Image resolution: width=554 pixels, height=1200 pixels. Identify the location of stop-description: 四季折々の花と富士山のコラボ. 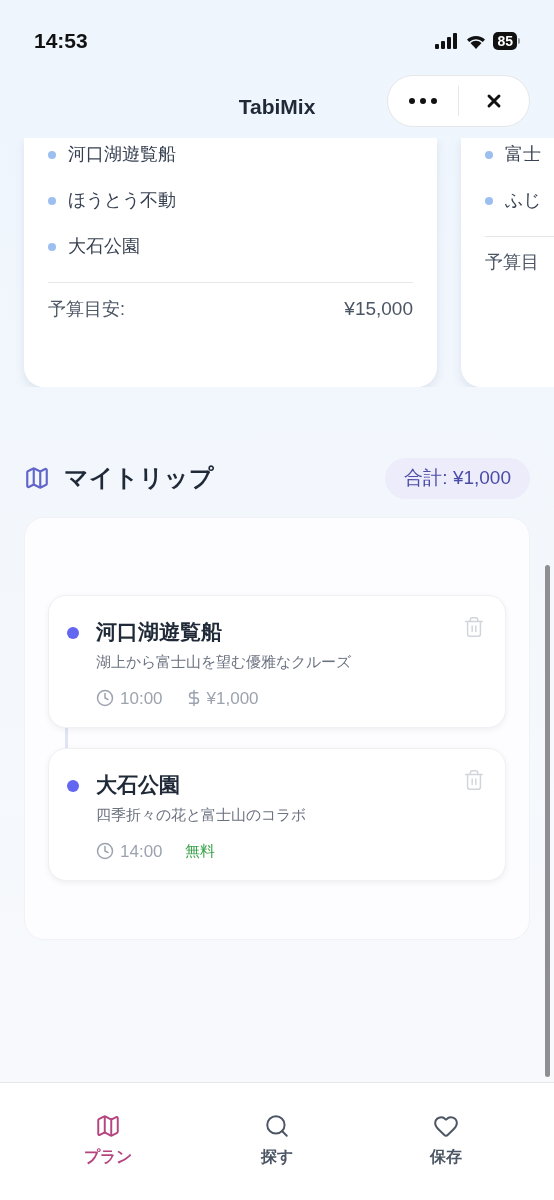
(201, 815).